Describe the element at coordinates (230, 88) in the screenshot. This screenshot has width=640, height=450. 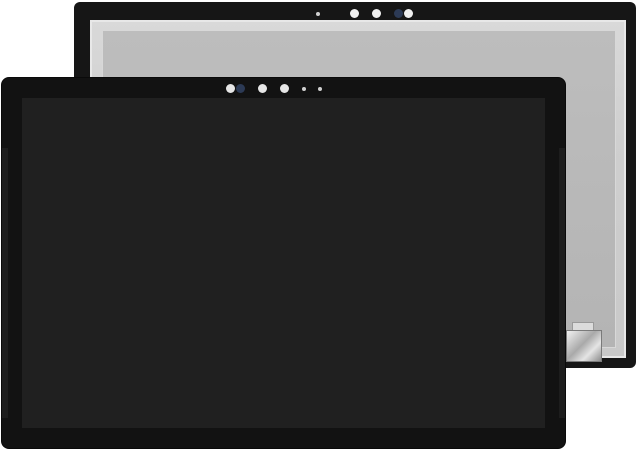
I see `front-camera-lens` at that location.